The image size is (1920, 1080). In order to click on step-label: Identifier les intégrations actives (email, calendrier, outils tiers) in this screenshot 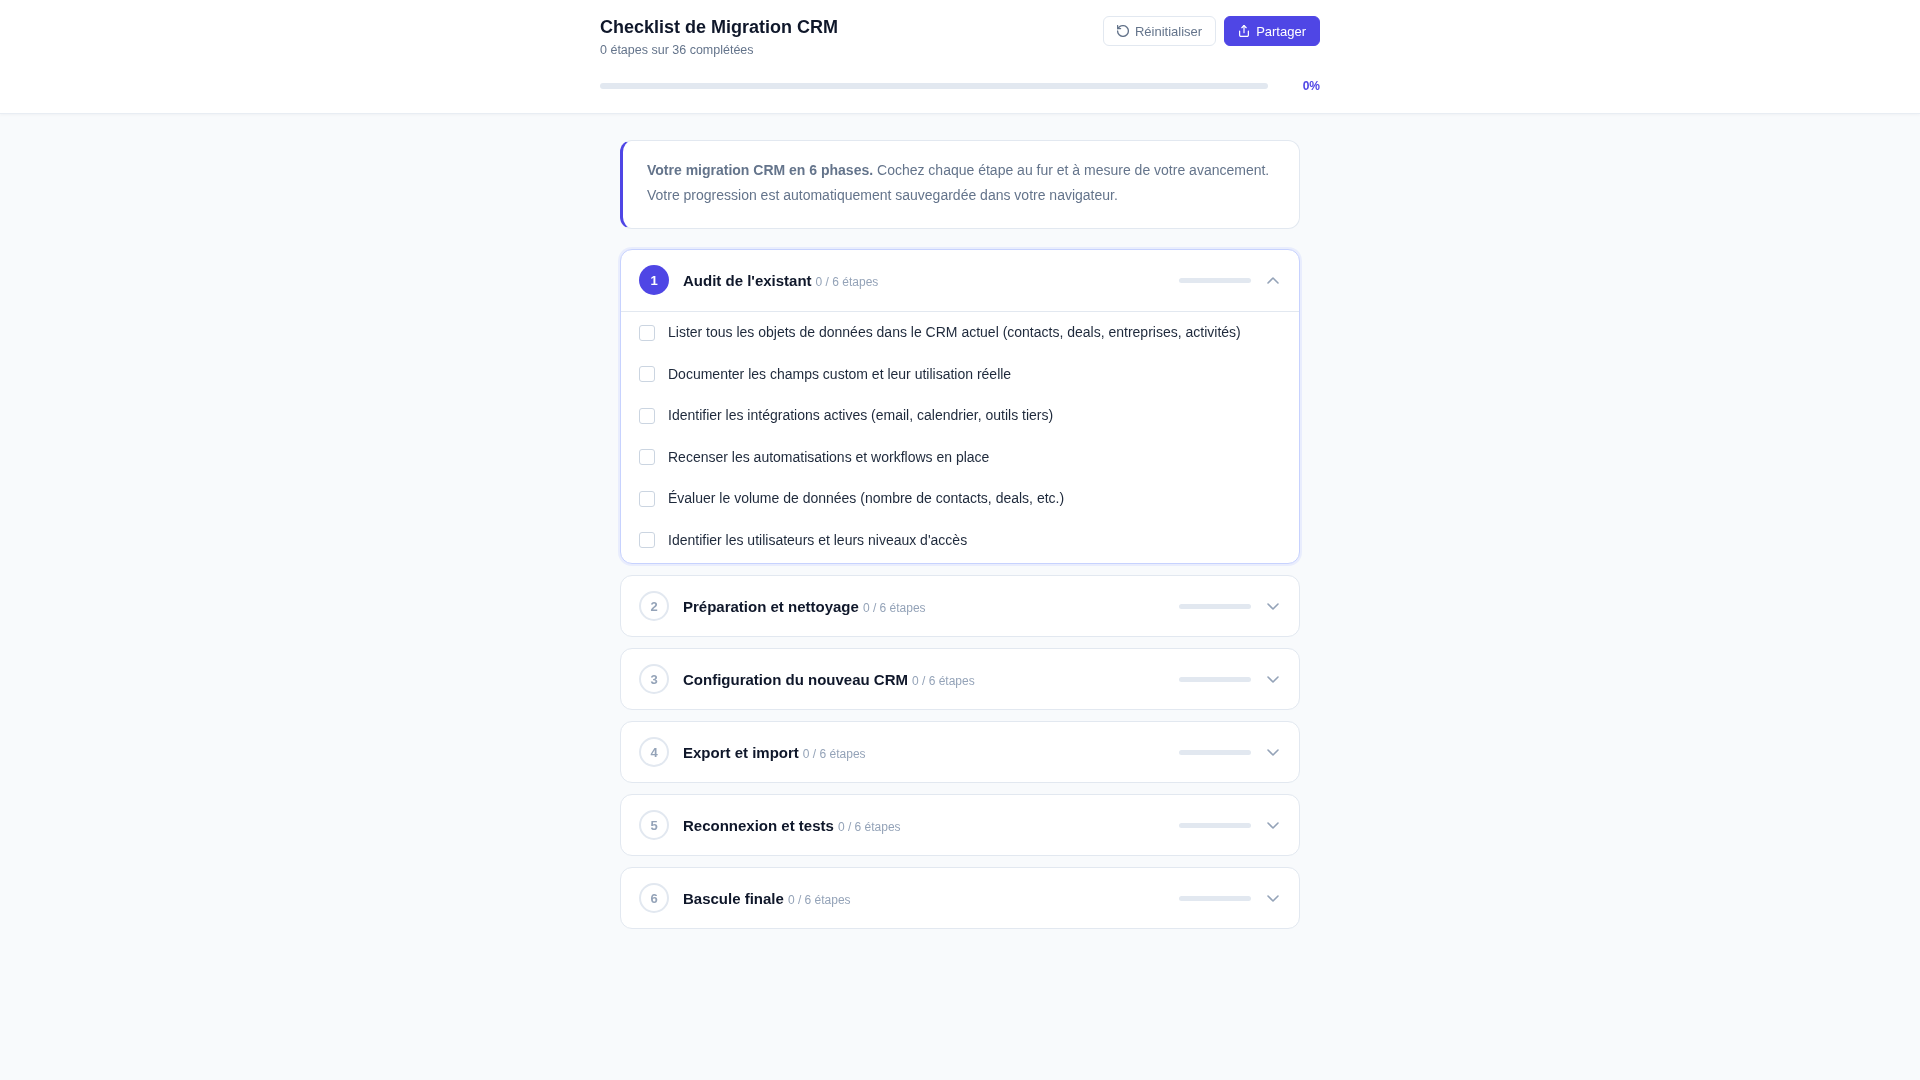, I will do `click(861, 415)`.